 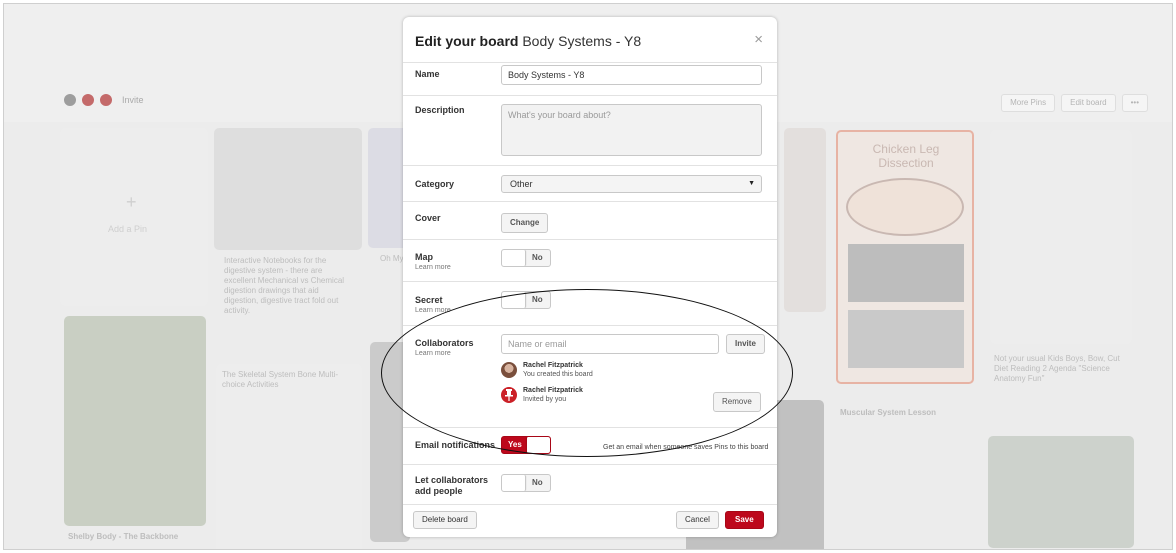 What do you see at coordinates (123, 536) in the screenshot?
I see `pin-caption: Shelby Body - The Backbone` at bounding box center [123, 536].